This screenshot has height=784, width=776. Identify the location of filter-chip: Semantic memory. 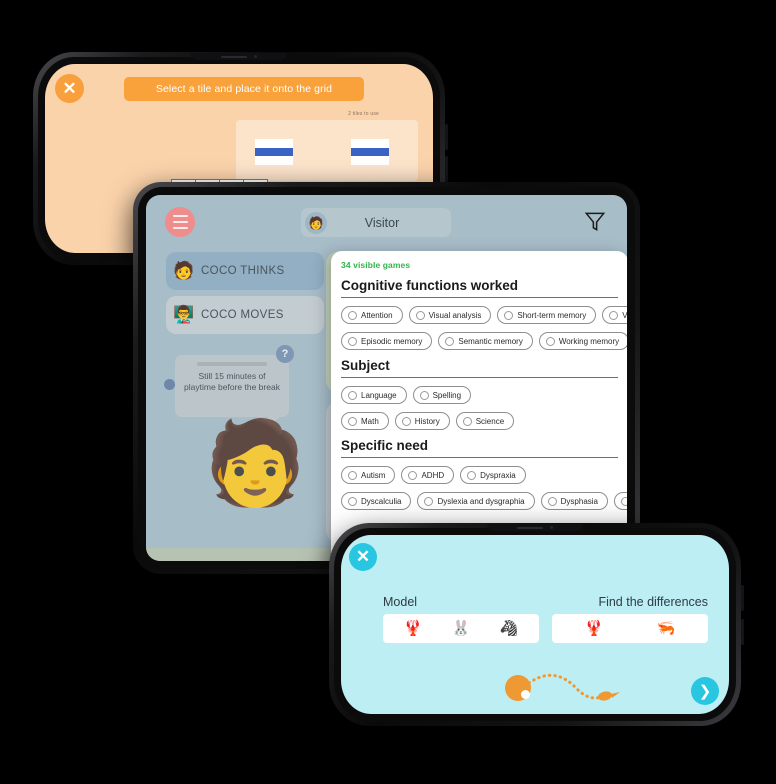
(485, 341).